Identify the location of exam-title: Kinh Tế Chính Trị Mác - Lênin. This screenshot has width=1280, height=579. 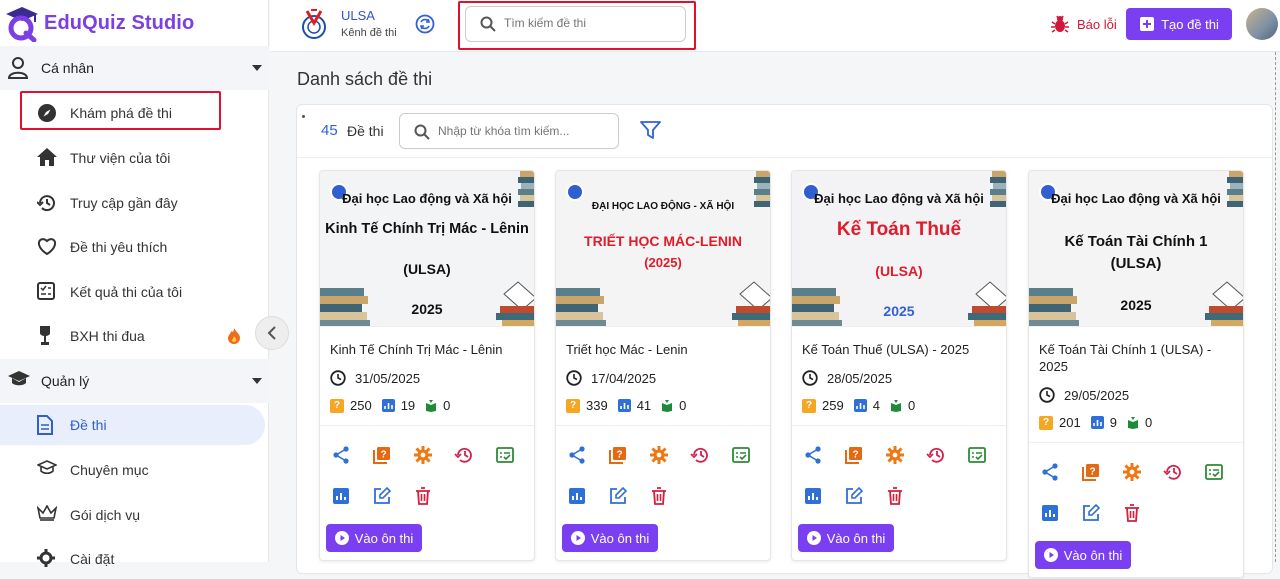
(427, 342).